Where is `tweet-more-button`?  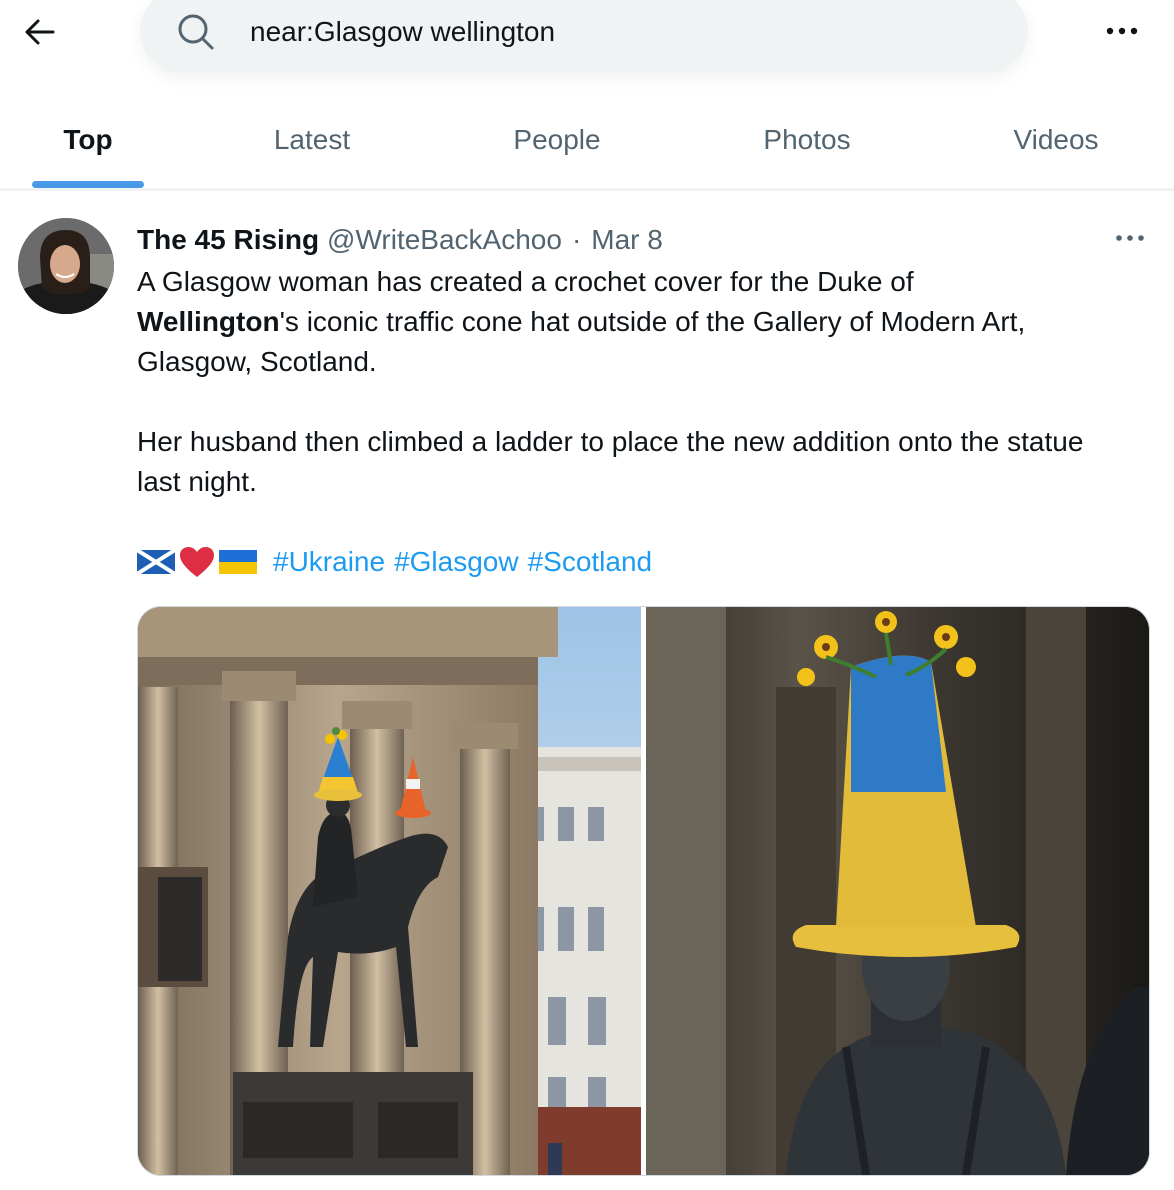
tweet-more-button is located at coordinates (1130, 238).